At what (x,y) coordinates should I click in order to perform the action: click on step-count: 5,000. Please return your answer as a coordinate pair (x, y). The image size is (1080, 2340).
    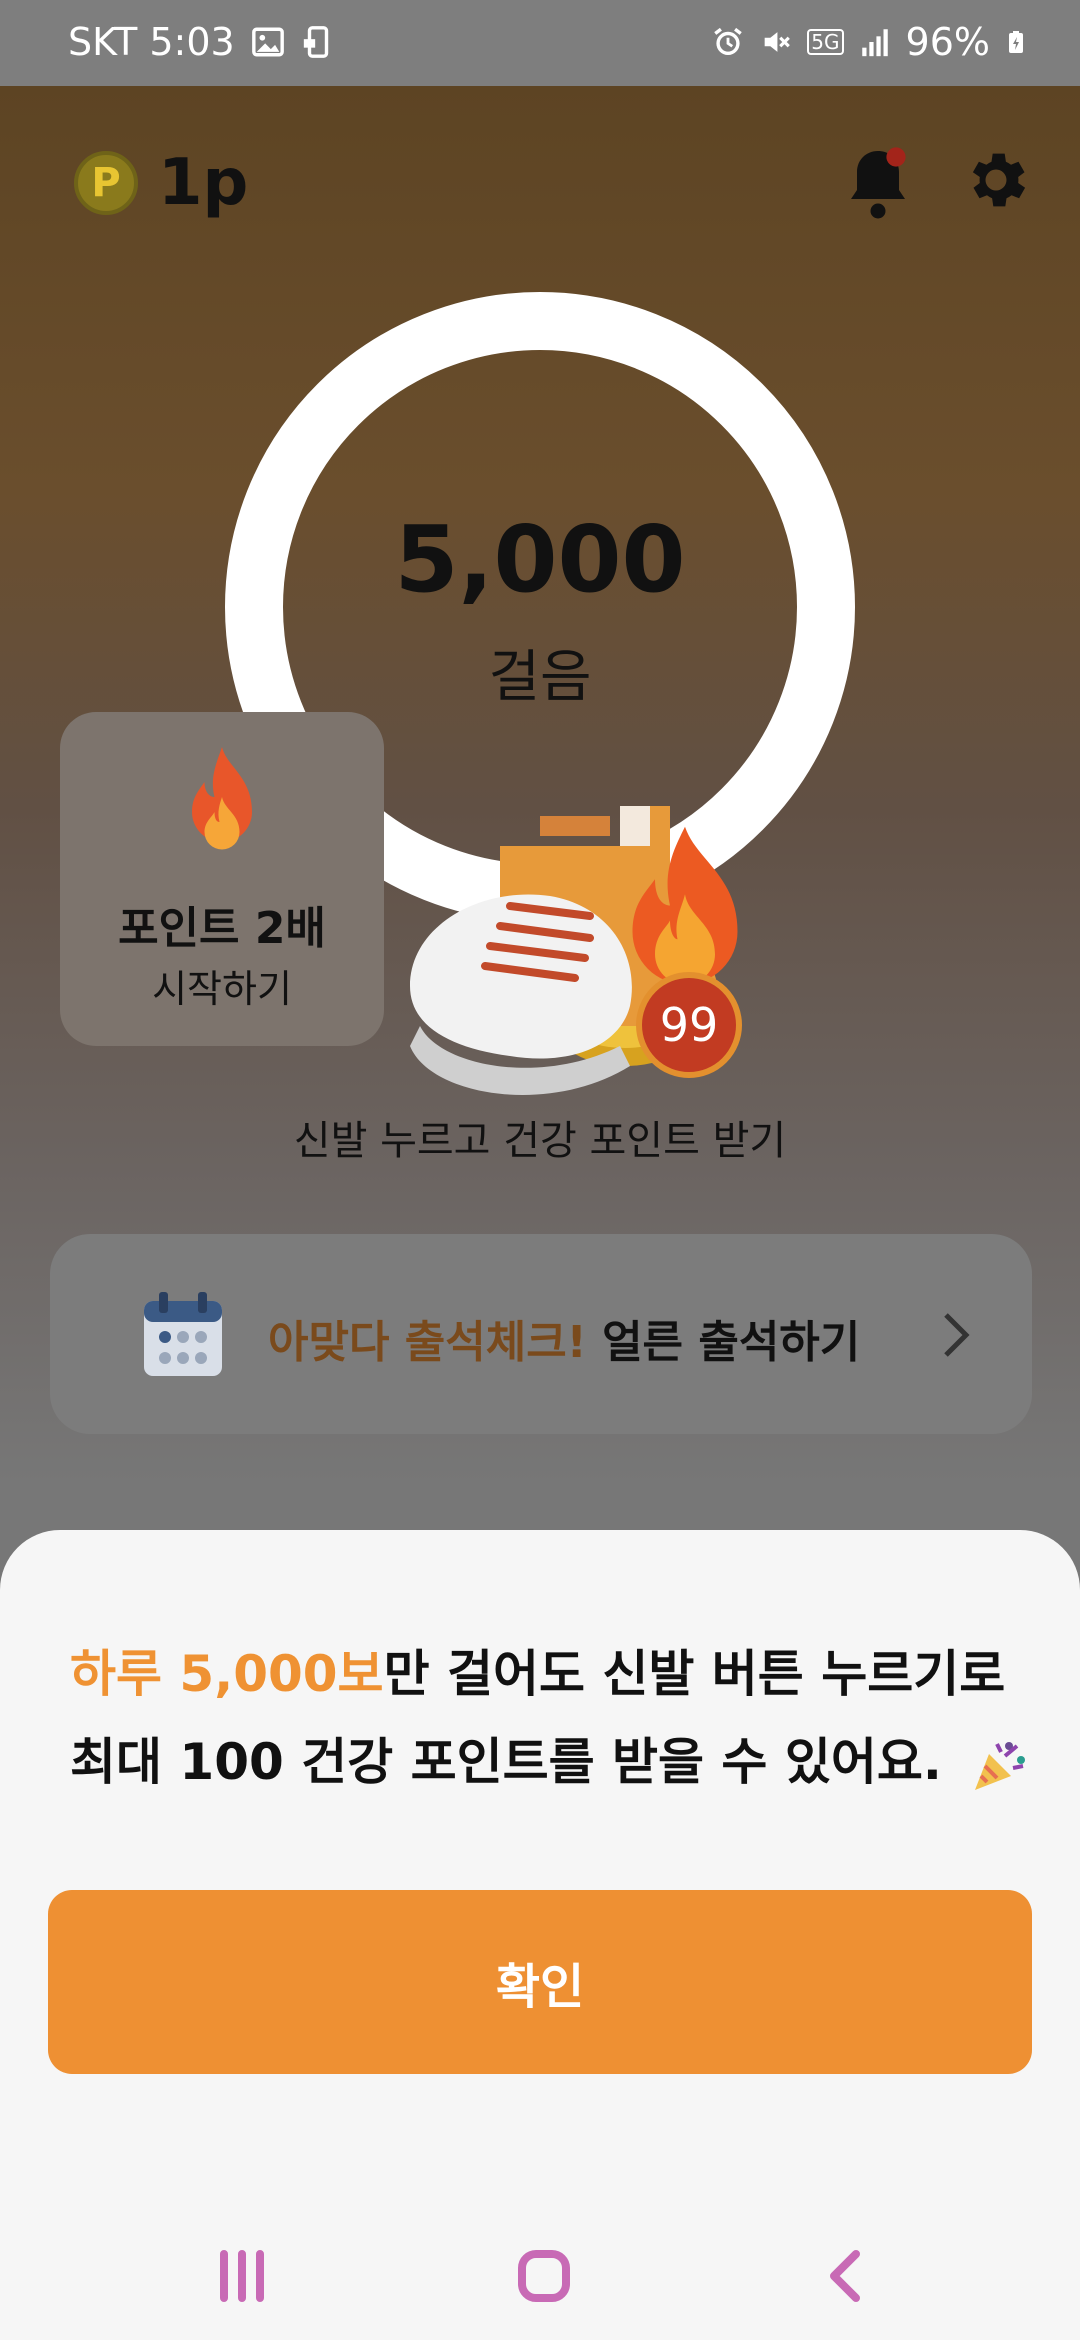
    Looking at the image, I should click on (540, 559).